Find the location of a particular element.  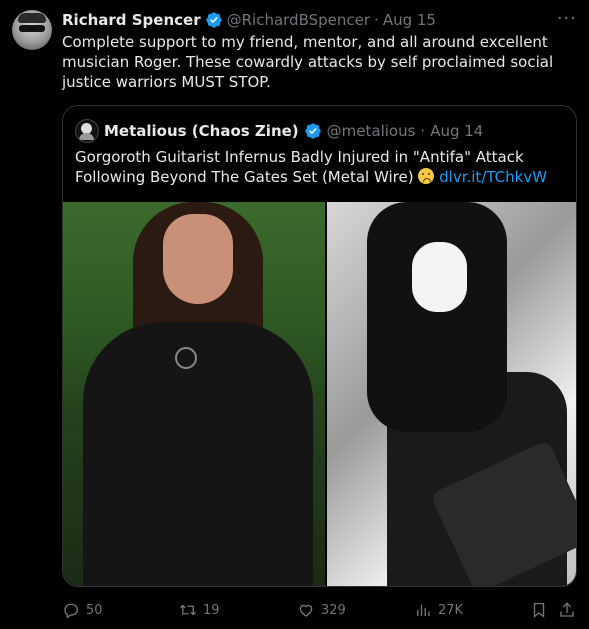

share-icon is located at coordinates (567, 609).